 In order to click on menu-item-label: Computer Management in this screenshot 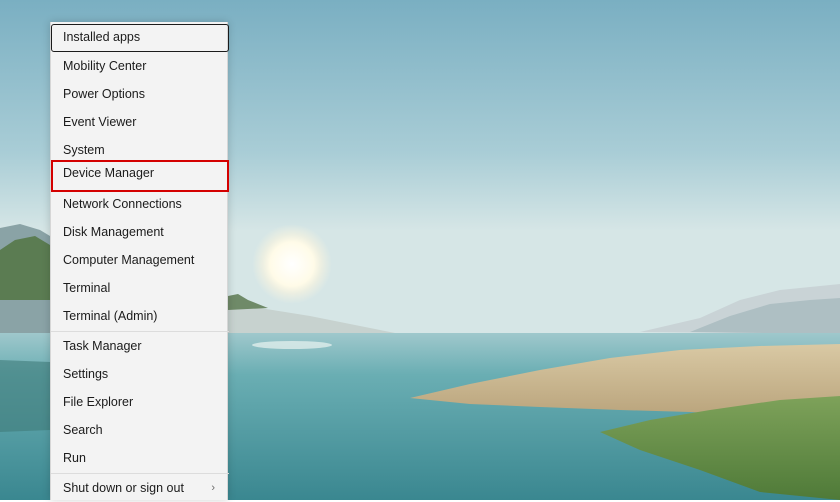, I will do `click(129, 260)`.